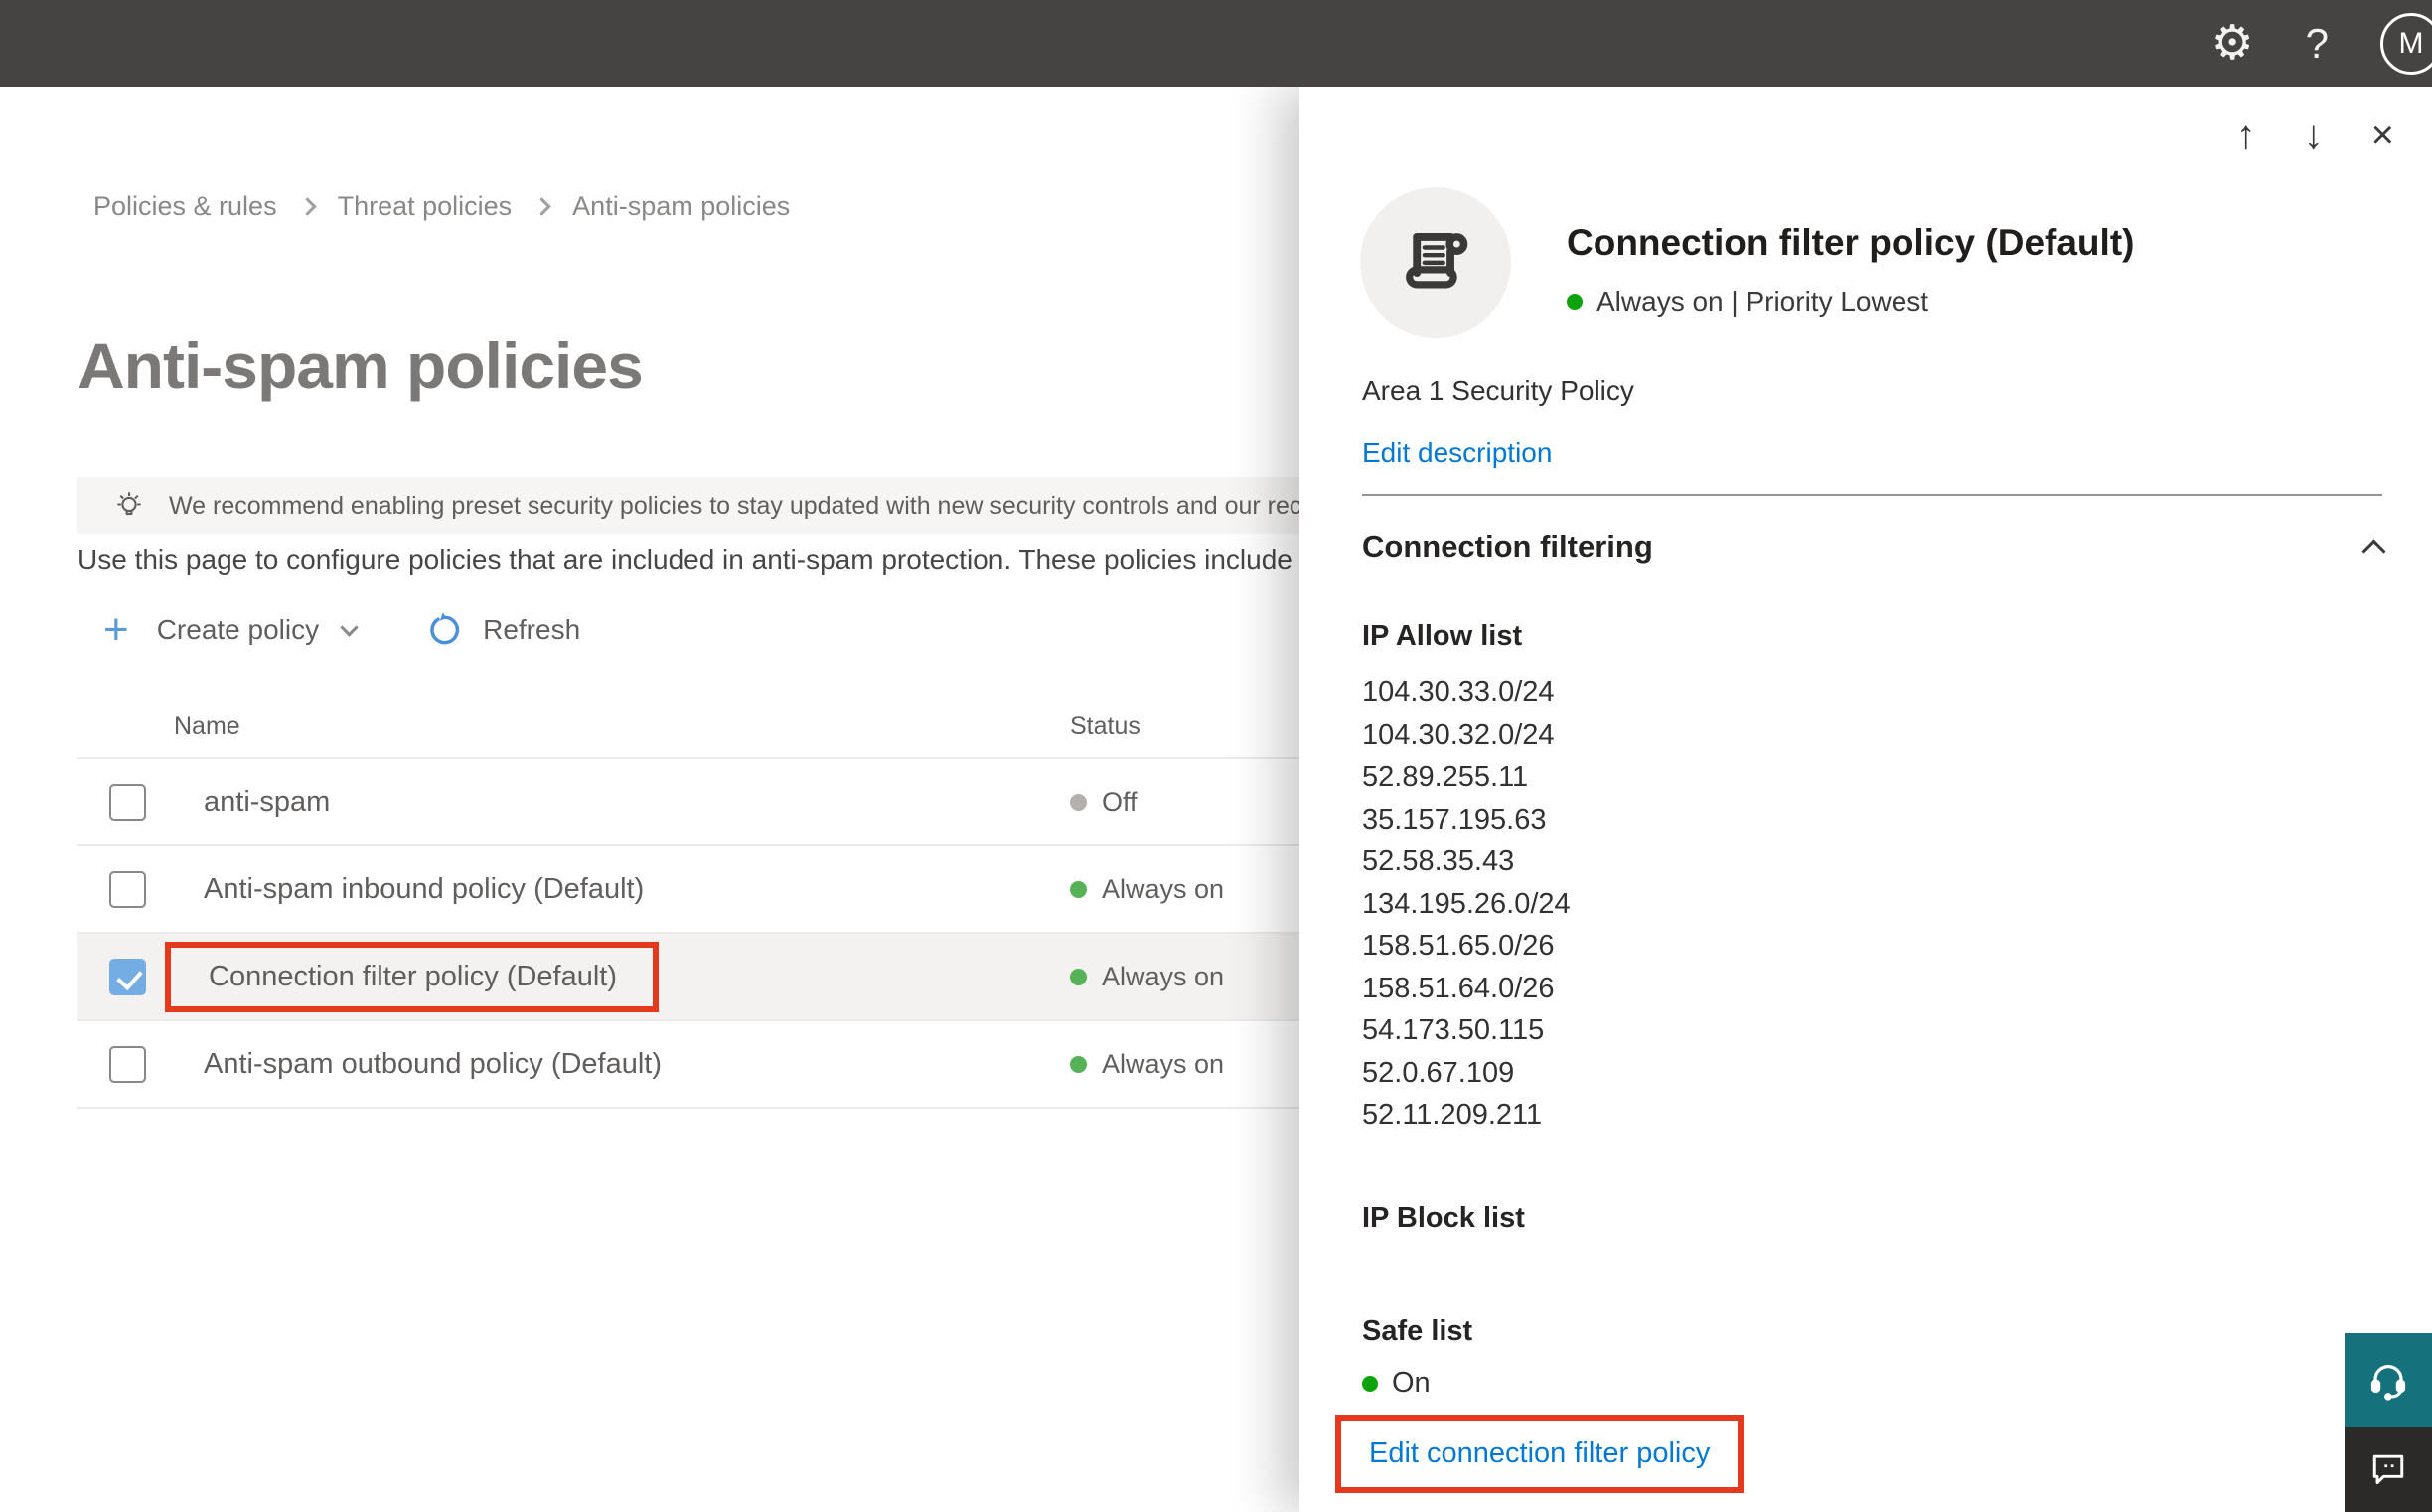 The height and width of the screenshot is (1512, 2432). What do you see at coordinates (129, 504) in the screenshot?
I see `lightbulb-icon` at bounding box center [129, 504].